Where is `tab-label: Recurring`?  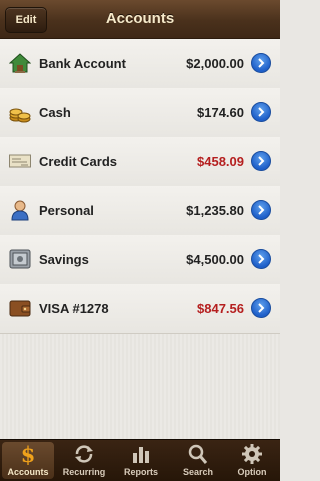
tab-label: Recurring is located at coordinates (84, 472).